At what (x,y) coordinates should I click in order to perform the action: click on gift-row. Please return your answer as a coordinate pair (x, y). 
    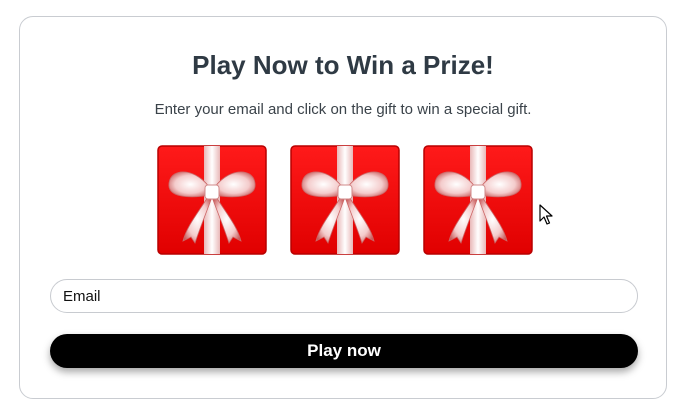
    Looking at the image, I should click on (347, 200).